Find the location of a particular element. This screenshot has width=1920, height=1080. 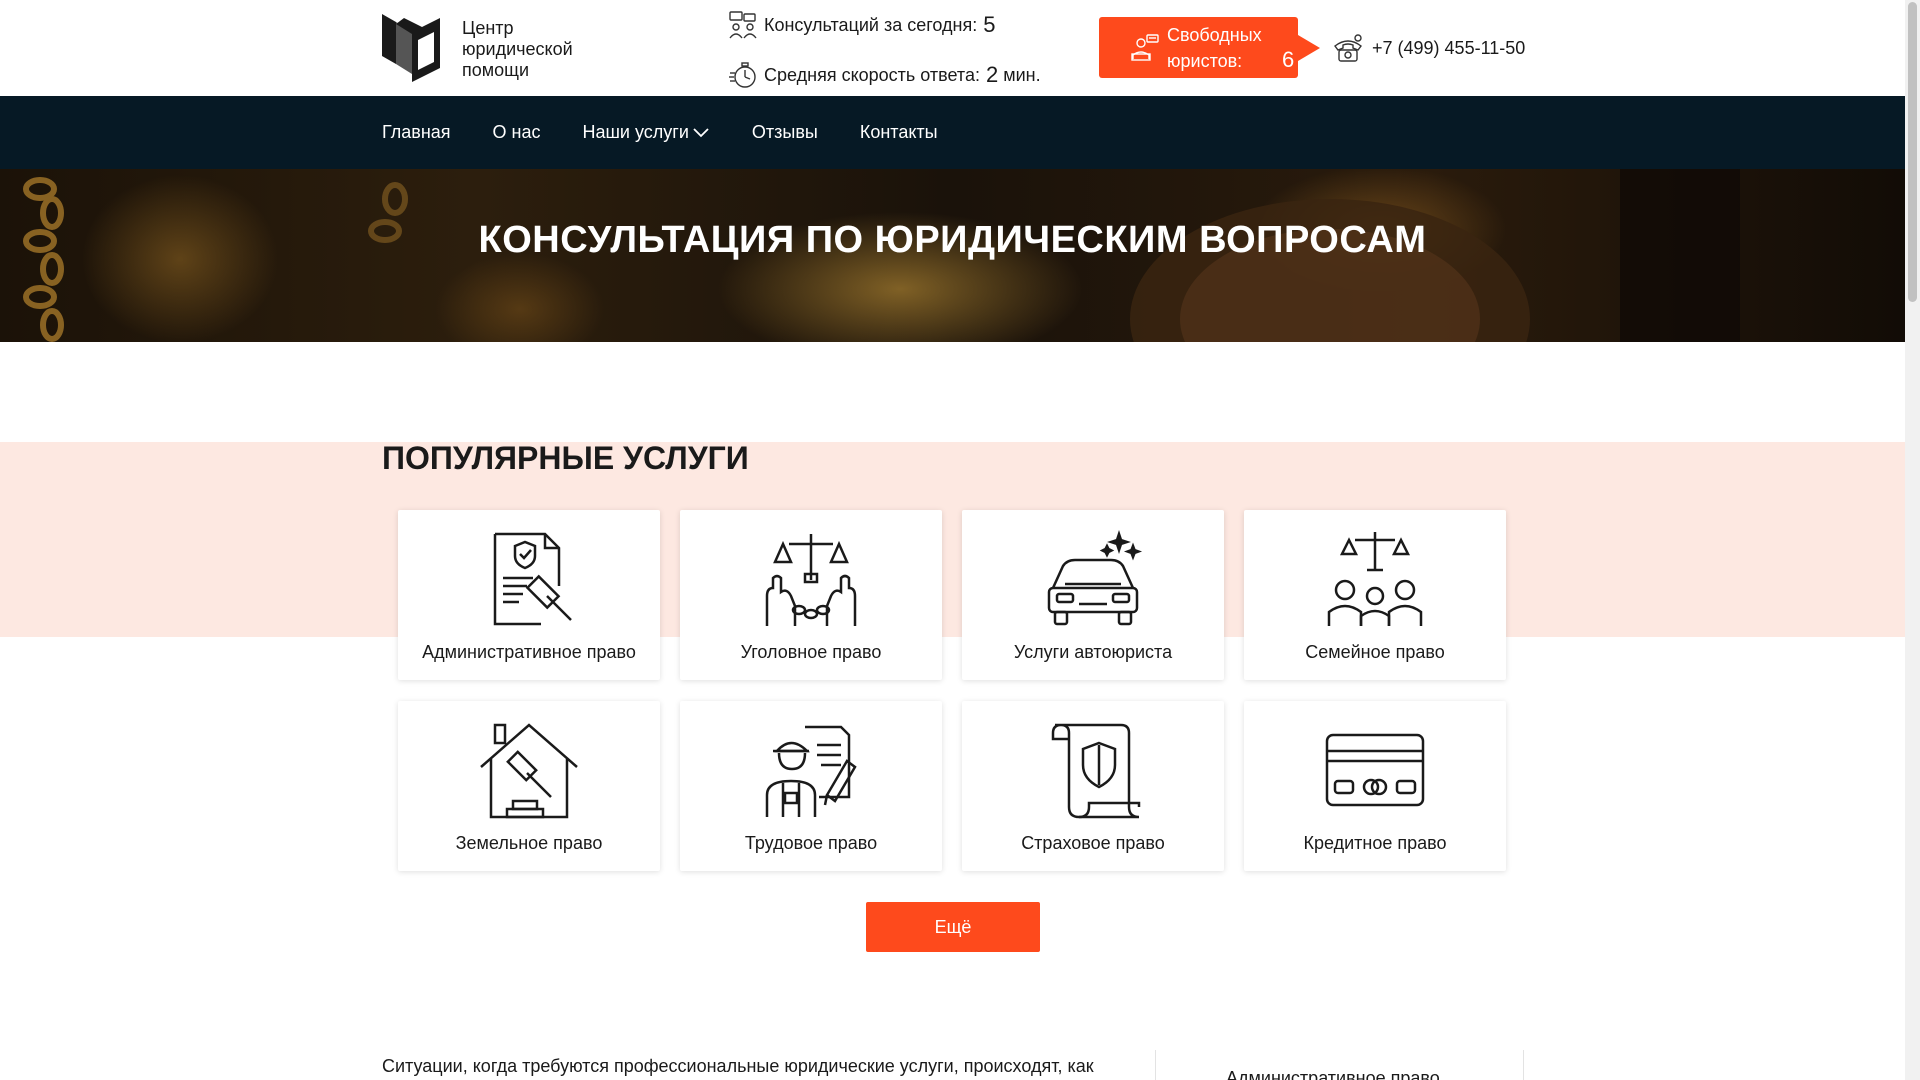

more-services-button: Ещё is located at coordinates (953, 927).